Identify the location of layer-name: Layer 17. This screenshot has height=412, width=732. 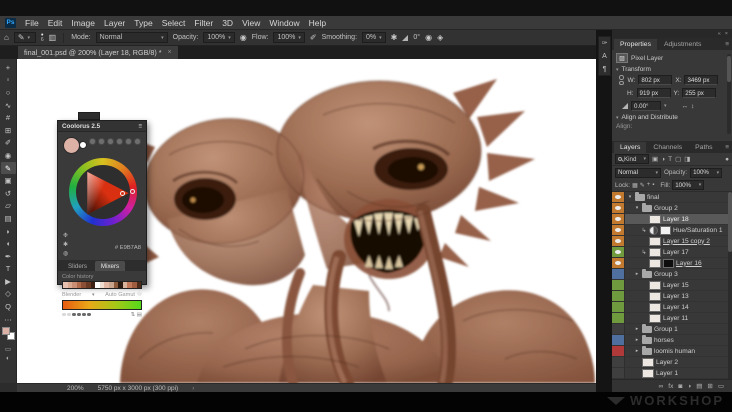
(676, 252).